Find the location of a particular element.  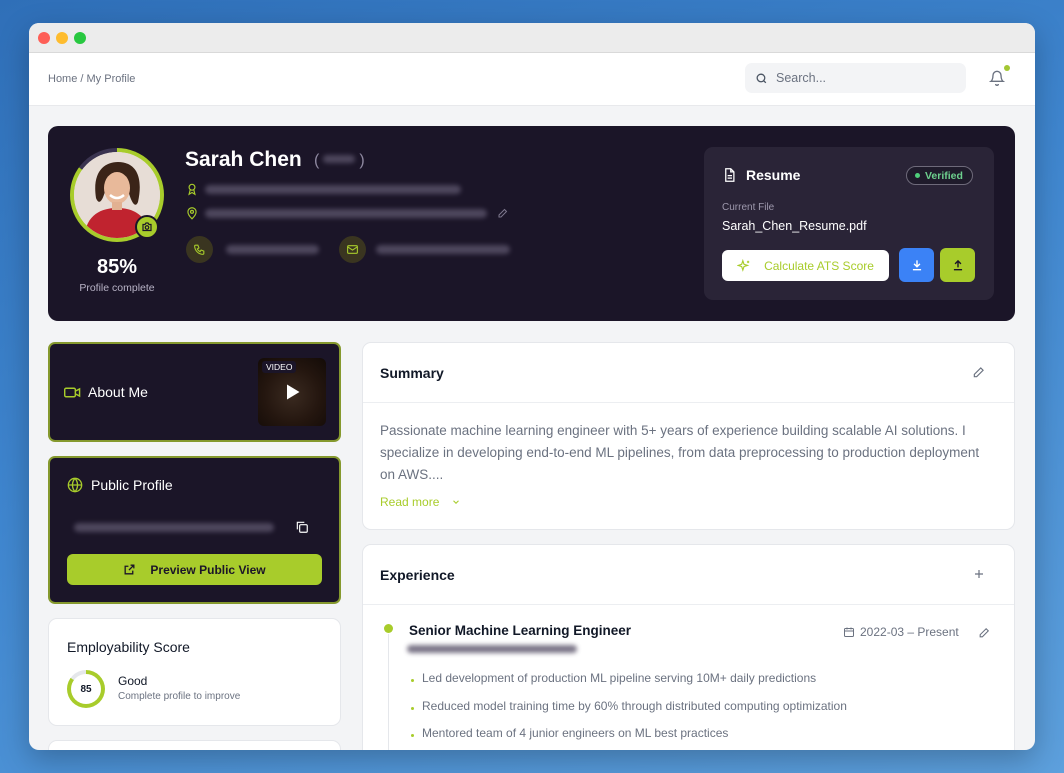

maximize-window-button is located at coordinates (80, 37).